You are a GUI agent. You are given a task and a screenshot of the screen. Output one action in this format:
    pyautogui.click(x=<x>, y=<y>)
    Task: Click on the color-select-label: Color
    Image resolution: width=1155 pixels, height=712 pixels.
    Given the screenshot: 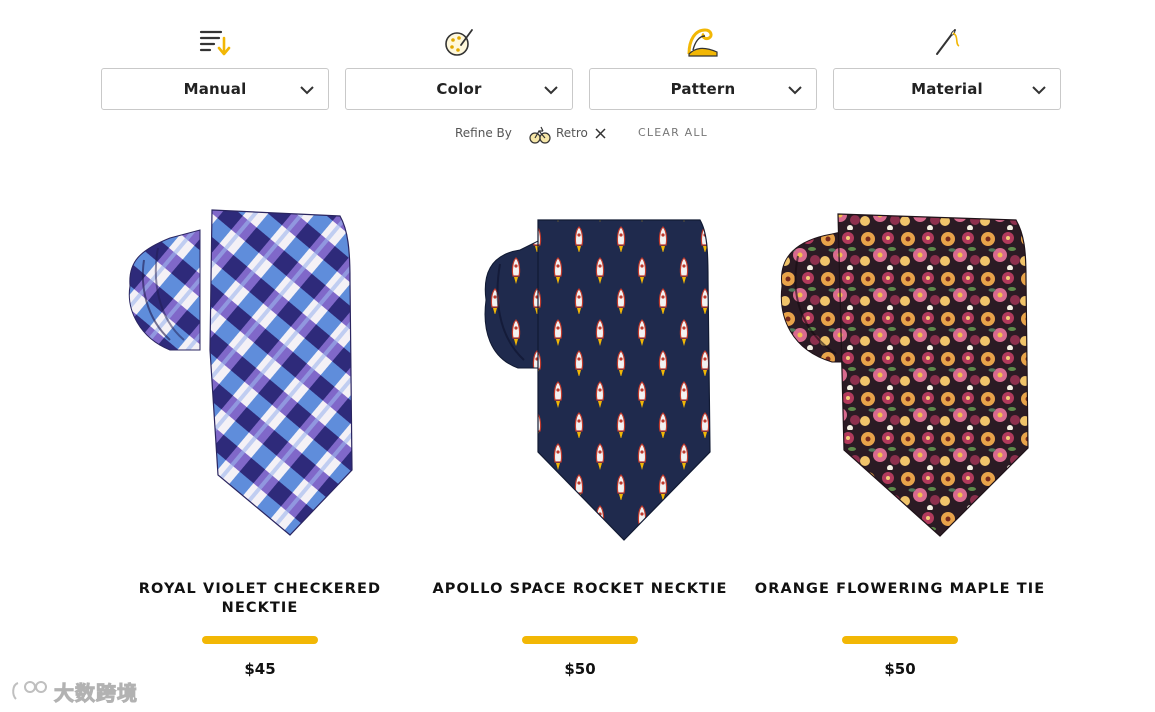 What is the action you would take?
    pyautogui.click(x=459, y=89)
    